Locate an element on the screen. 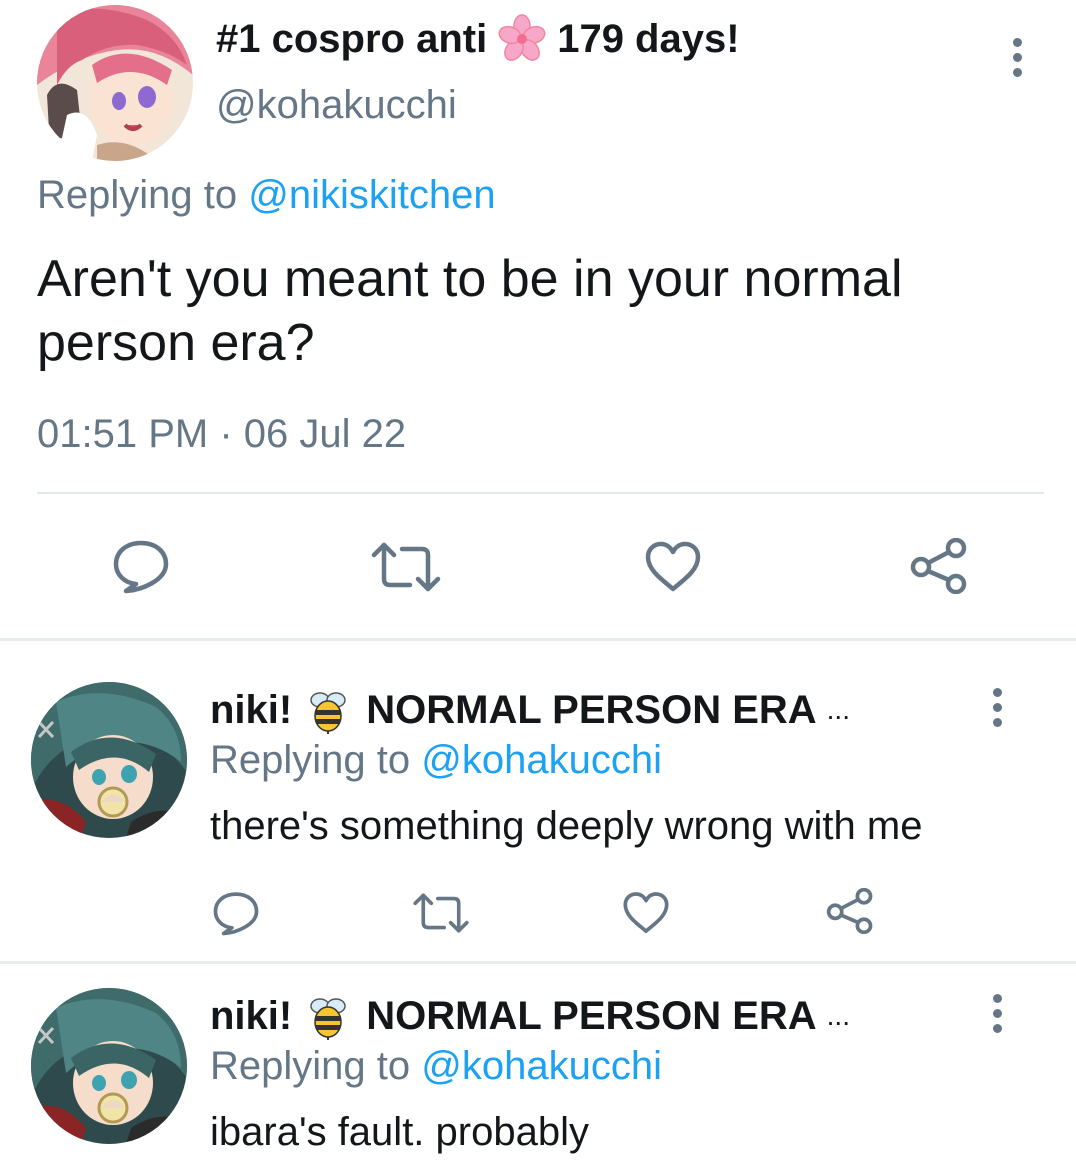 This screenshot has width=1076, height=1173. user-handle: @kohakucchi is located at coordinates (336, 105).